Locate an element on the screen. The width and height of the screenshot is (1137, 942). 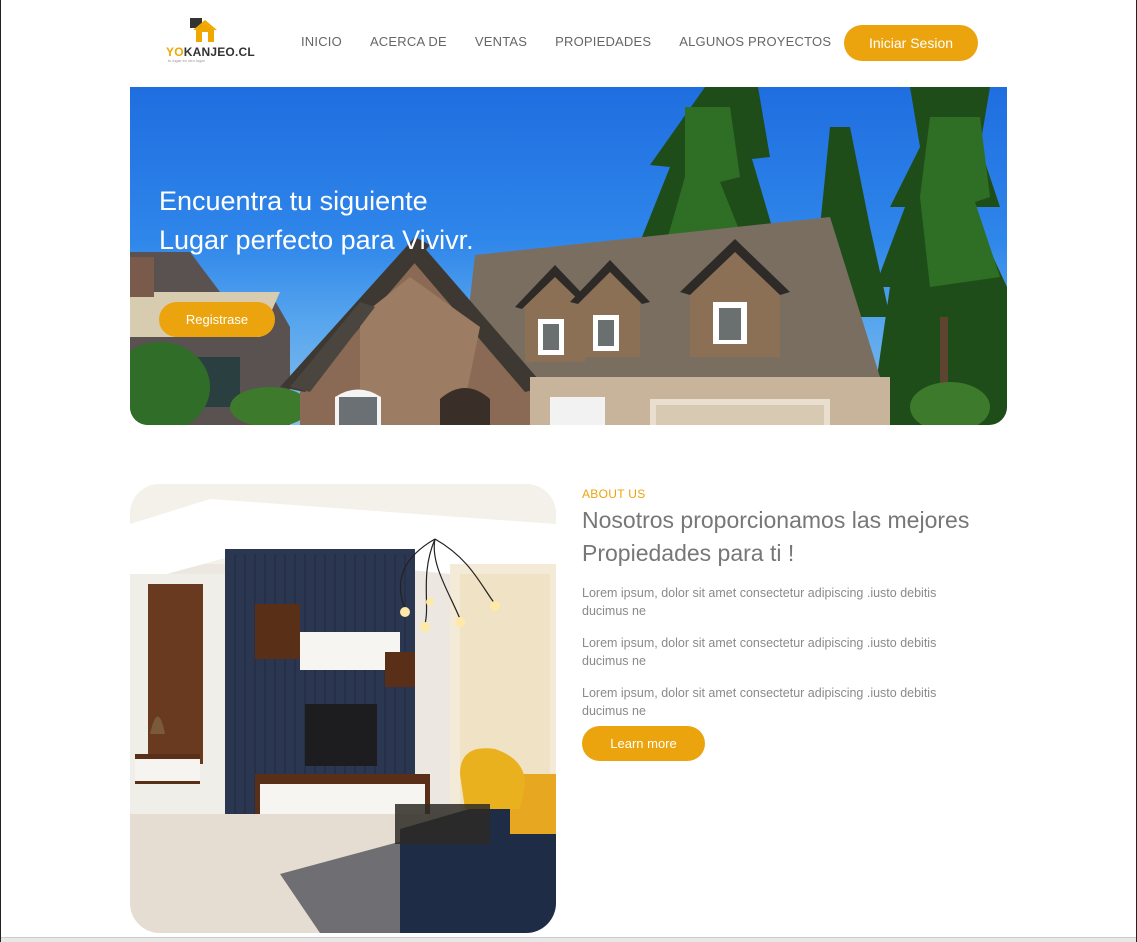
brand-name-part1: YO is located at coordinates (175, 52).